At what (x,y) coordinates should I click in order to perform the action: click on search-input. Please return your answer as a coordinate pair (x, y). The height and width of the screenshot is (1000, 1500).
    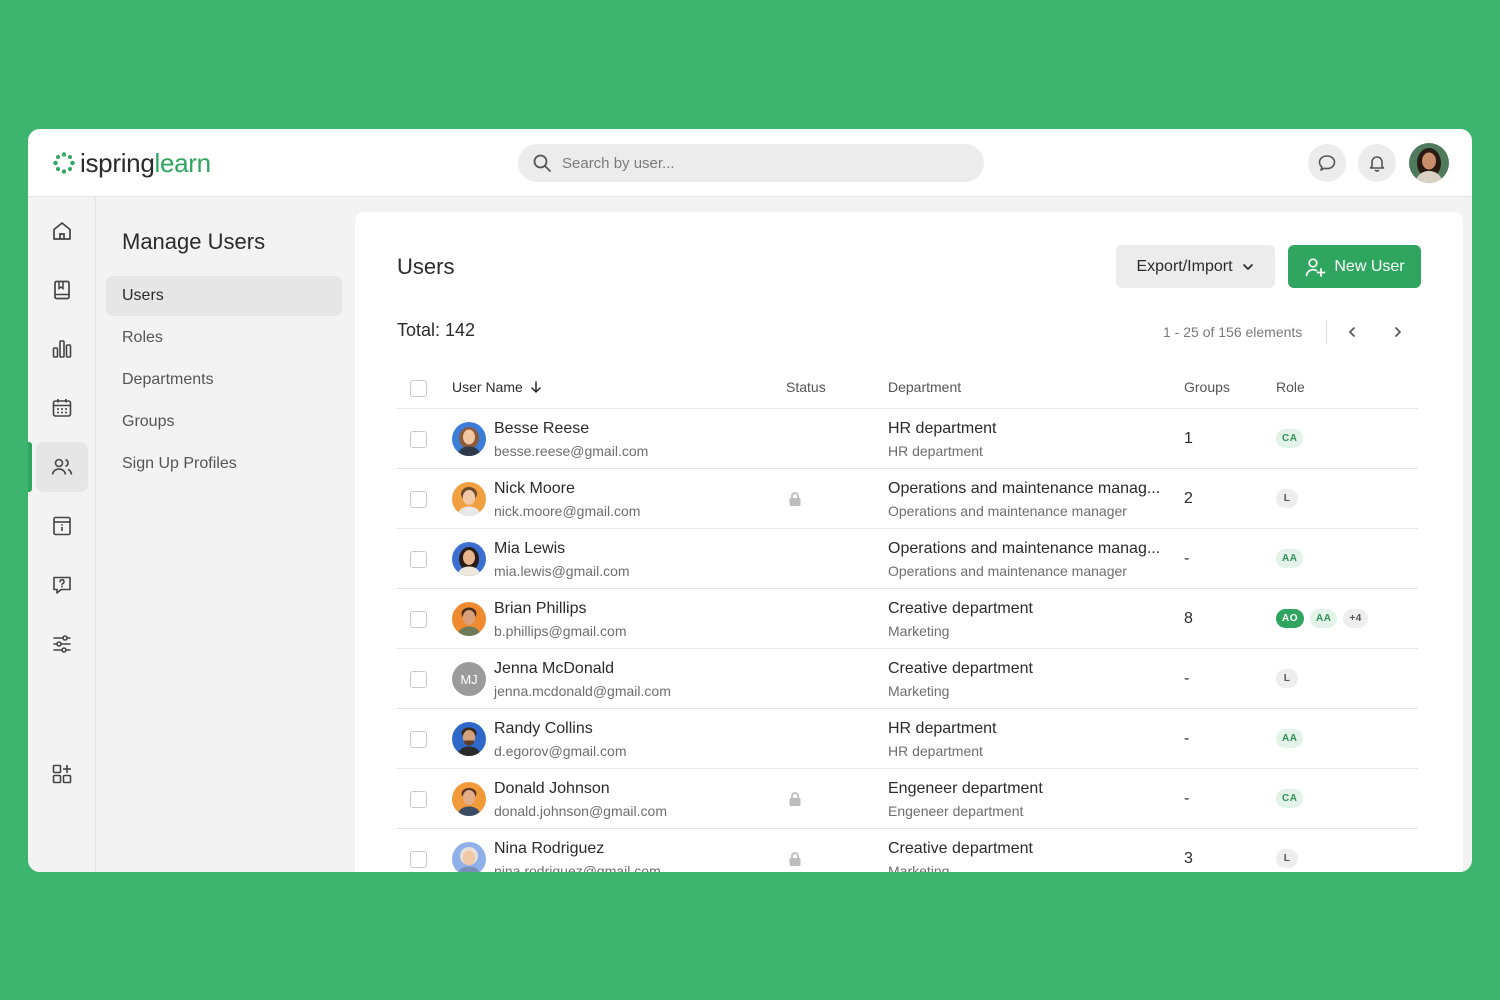
    Looking at the image, I should click on (762, 163).